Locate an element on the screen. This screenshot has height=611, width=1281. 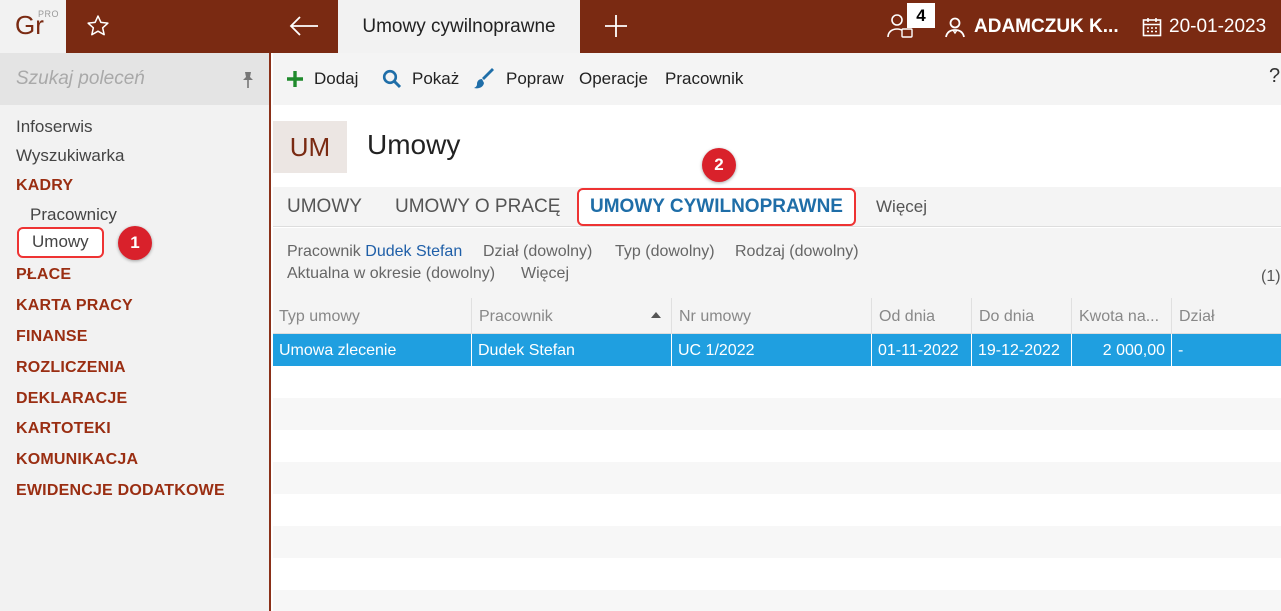
edit-button: Popraw is located at coordinates (519, 79).